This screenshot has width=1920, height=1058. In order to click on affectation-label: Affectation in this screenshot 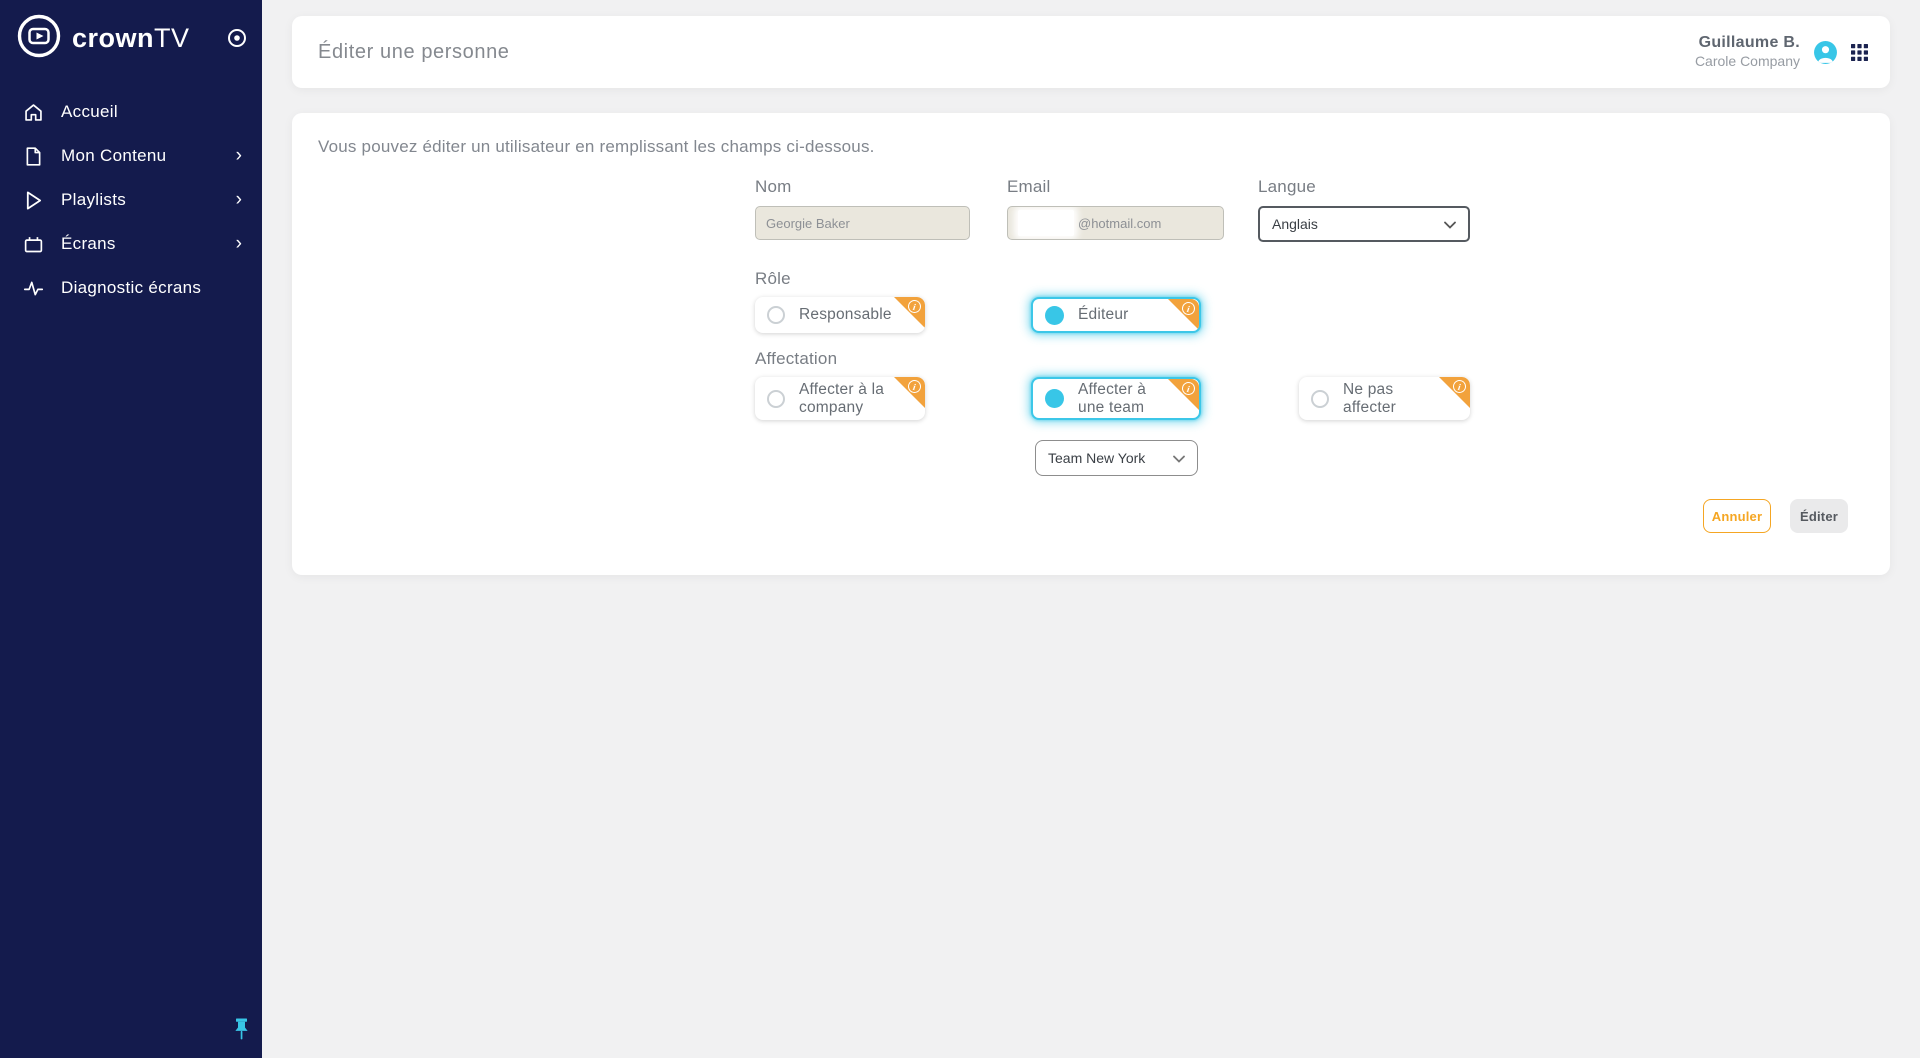, I will do `click(796, 358)`.